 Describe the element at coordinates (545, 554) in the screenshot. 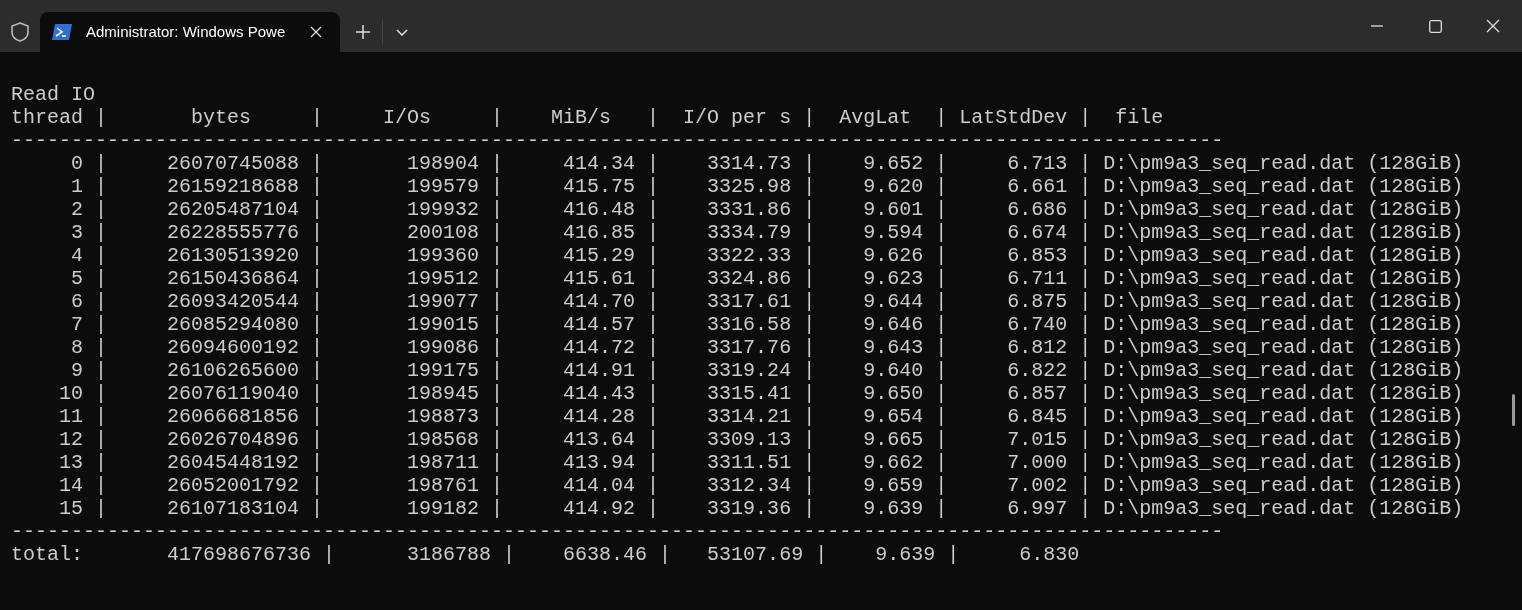

I see `terminal-line: total: 417698676736 | 3186788 | 6638.46 | 53107.69 | 9.639 | 6.830` at that location.